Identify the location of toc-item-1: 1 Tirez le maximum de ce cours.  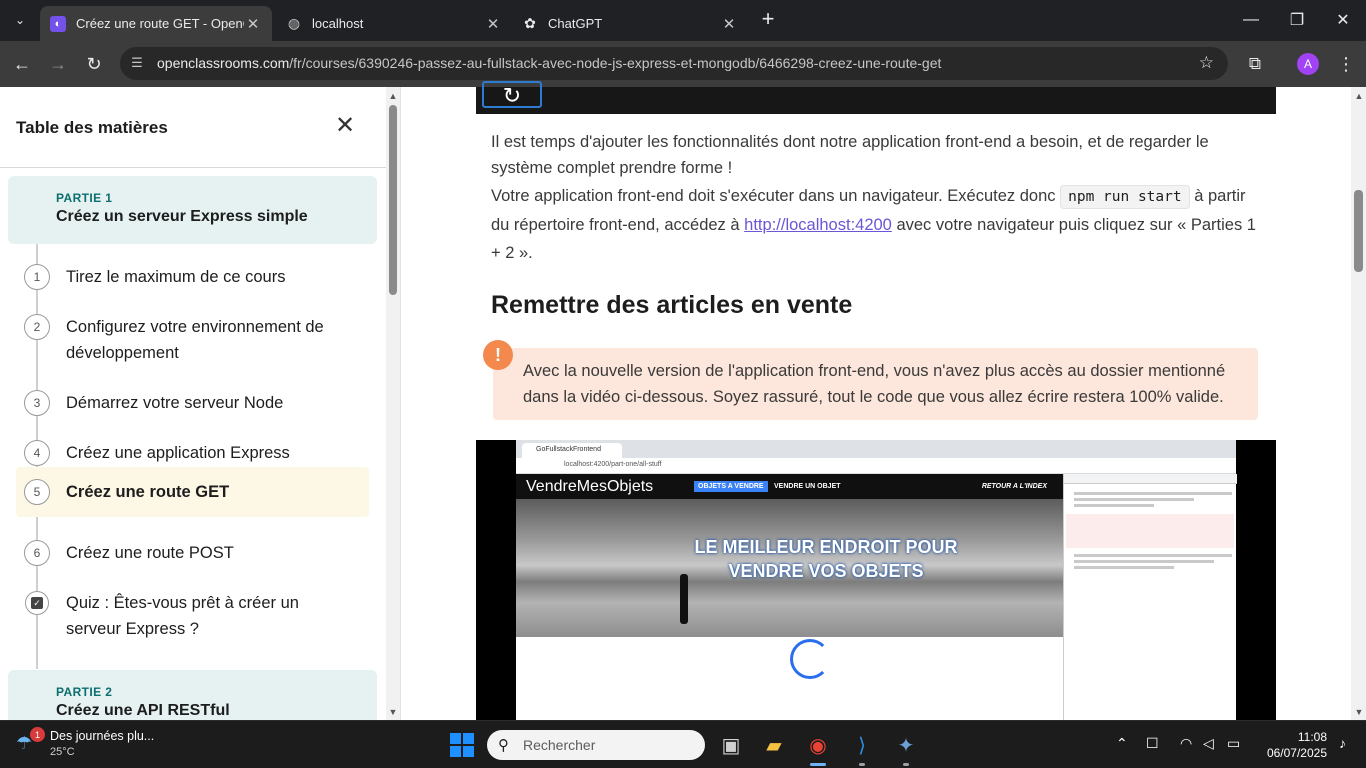
(192, 277).